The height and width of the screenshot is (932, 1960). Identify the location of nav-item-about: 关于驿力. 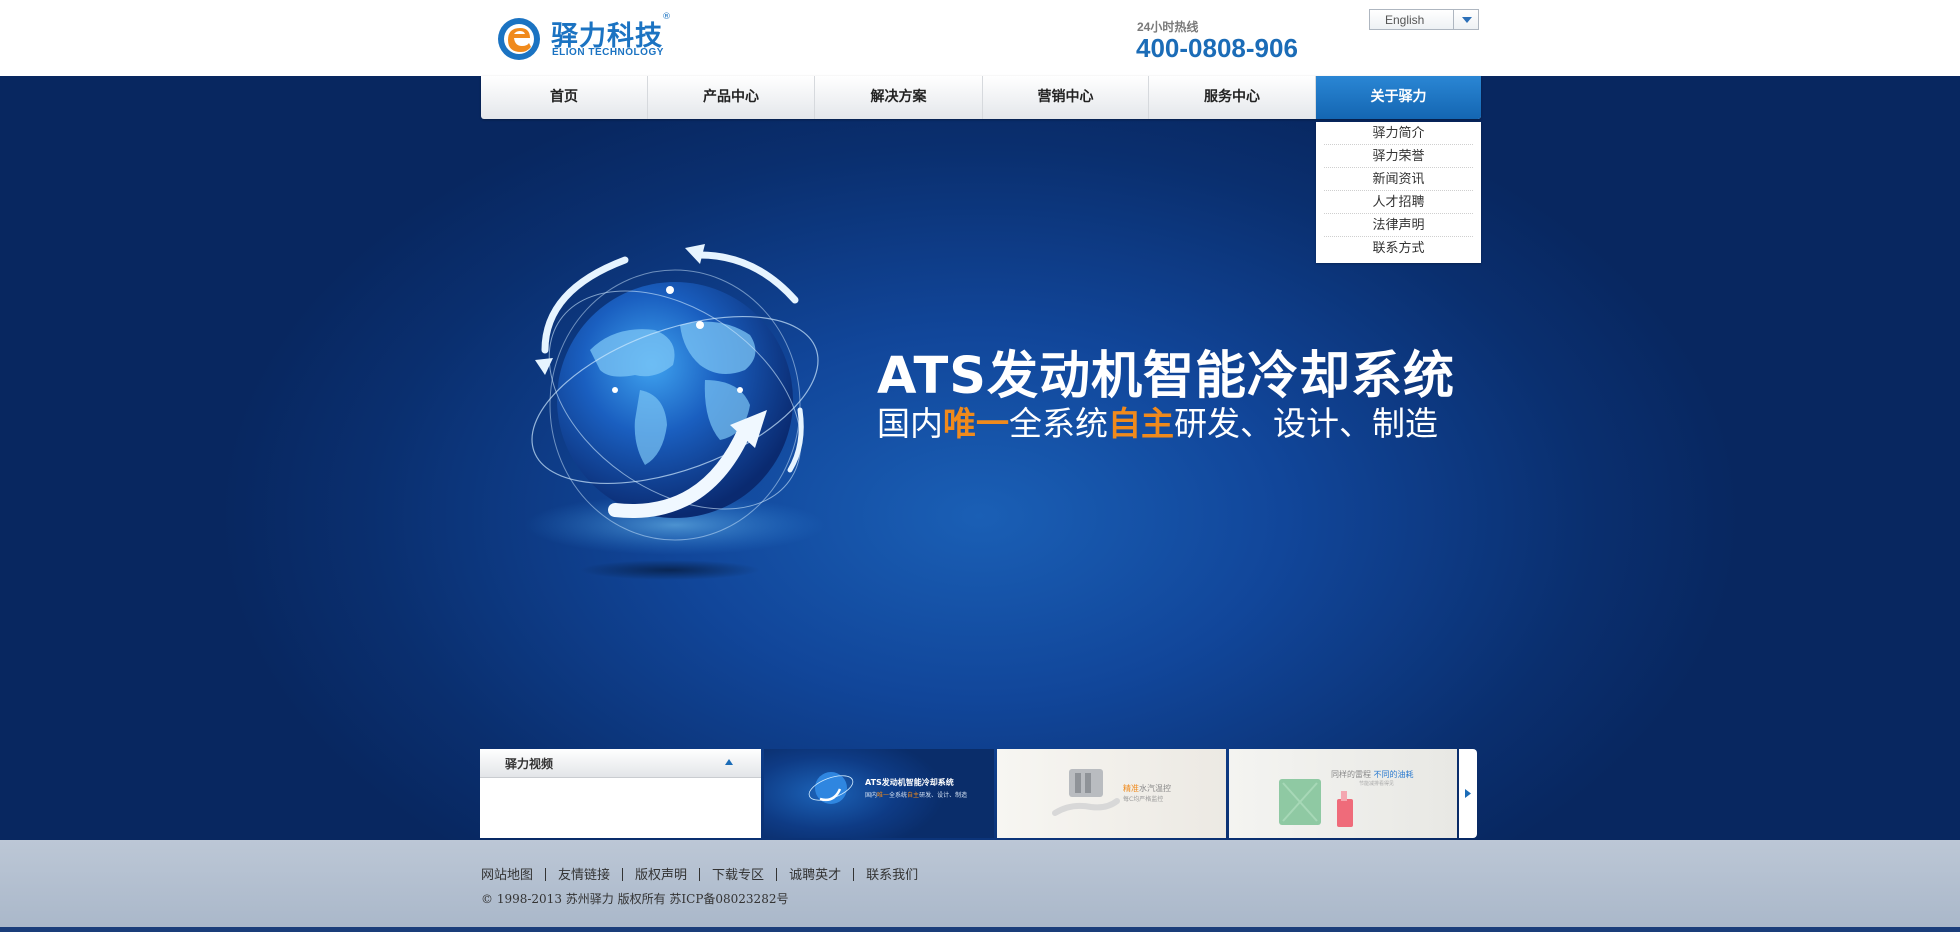
(1398, 97).